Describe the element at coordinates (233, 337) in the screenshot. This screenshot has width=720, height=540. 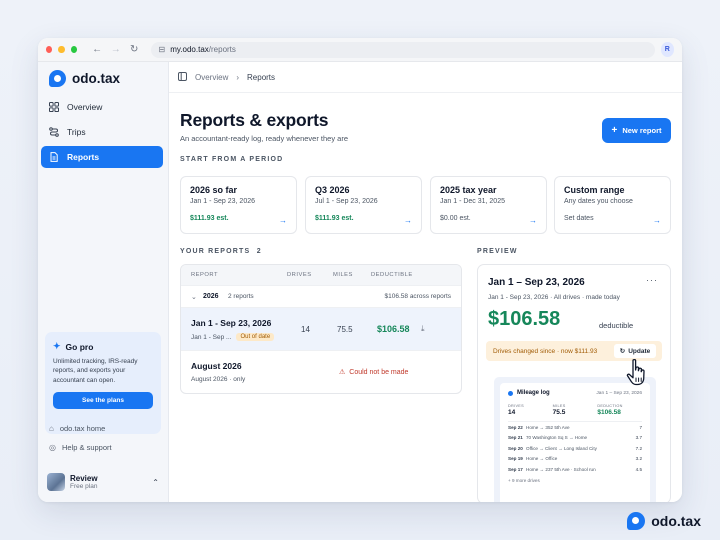
I see `report-meta: Jan 1 - Sep ... Out of date` at that location.